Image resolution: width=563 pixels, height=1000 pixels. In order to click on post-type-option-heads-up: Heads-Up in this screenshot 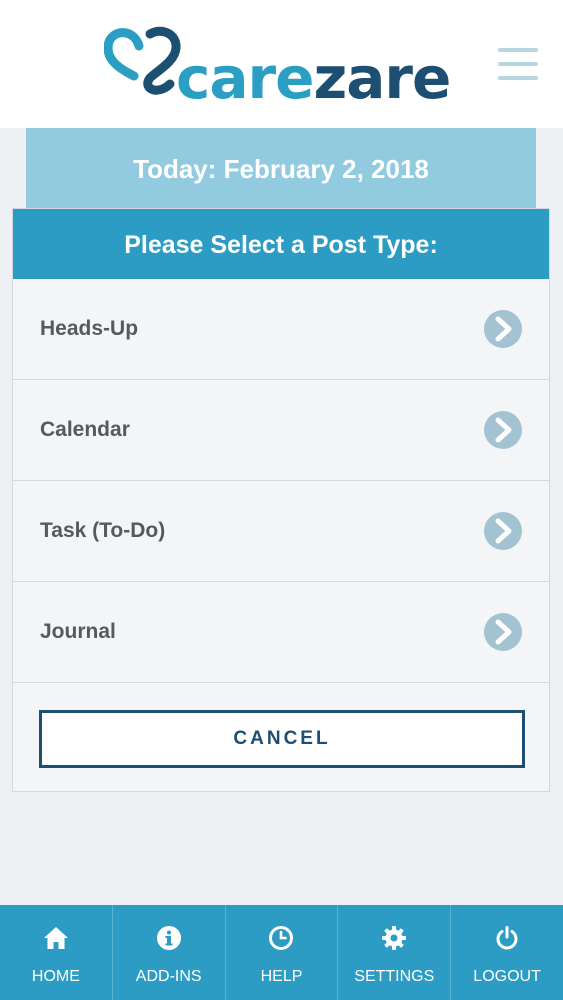, I will do `click(281, 329)`.